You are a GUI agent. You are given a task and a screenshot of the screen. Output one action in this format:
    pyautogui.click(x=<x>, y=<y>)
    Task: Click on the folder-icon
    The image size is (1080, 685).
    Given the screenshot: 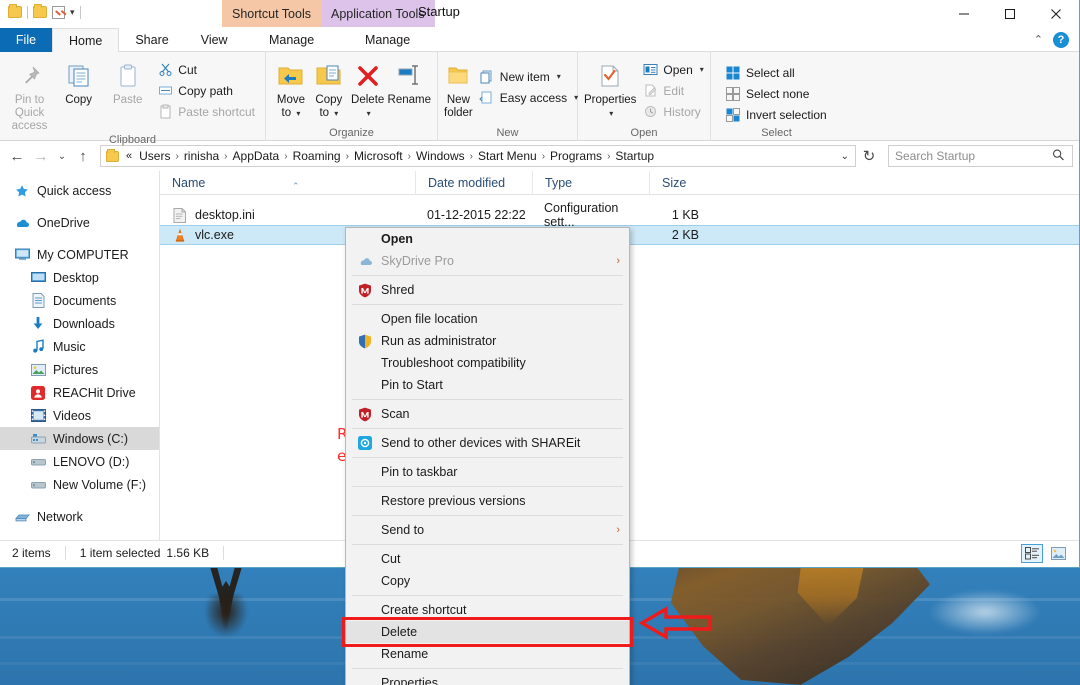 What is the action you would take?
    pyautogui.click(x=15, y=11)
    